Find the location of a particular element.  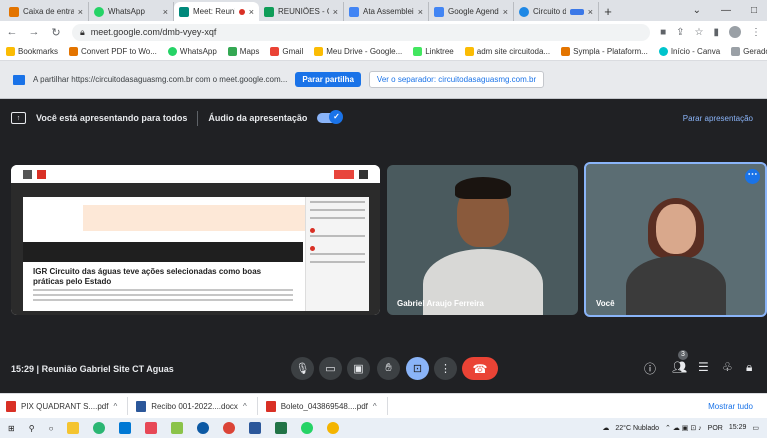

tab-title: Ata Assembleia is located at coordinates (388, 11).